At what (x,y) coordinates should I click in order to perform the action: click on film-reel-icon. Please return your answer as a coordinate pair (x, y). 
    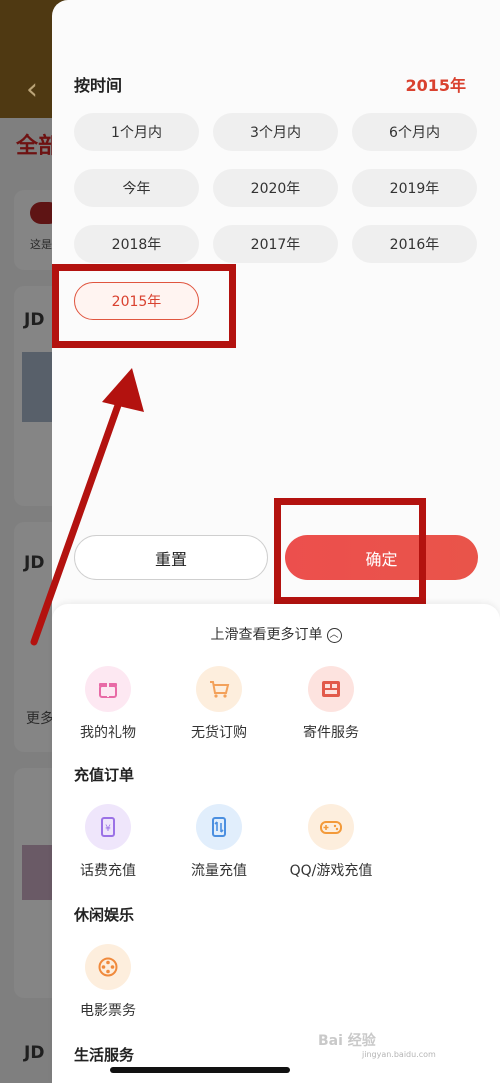
    Looking at the image, I should click on (108, 967).